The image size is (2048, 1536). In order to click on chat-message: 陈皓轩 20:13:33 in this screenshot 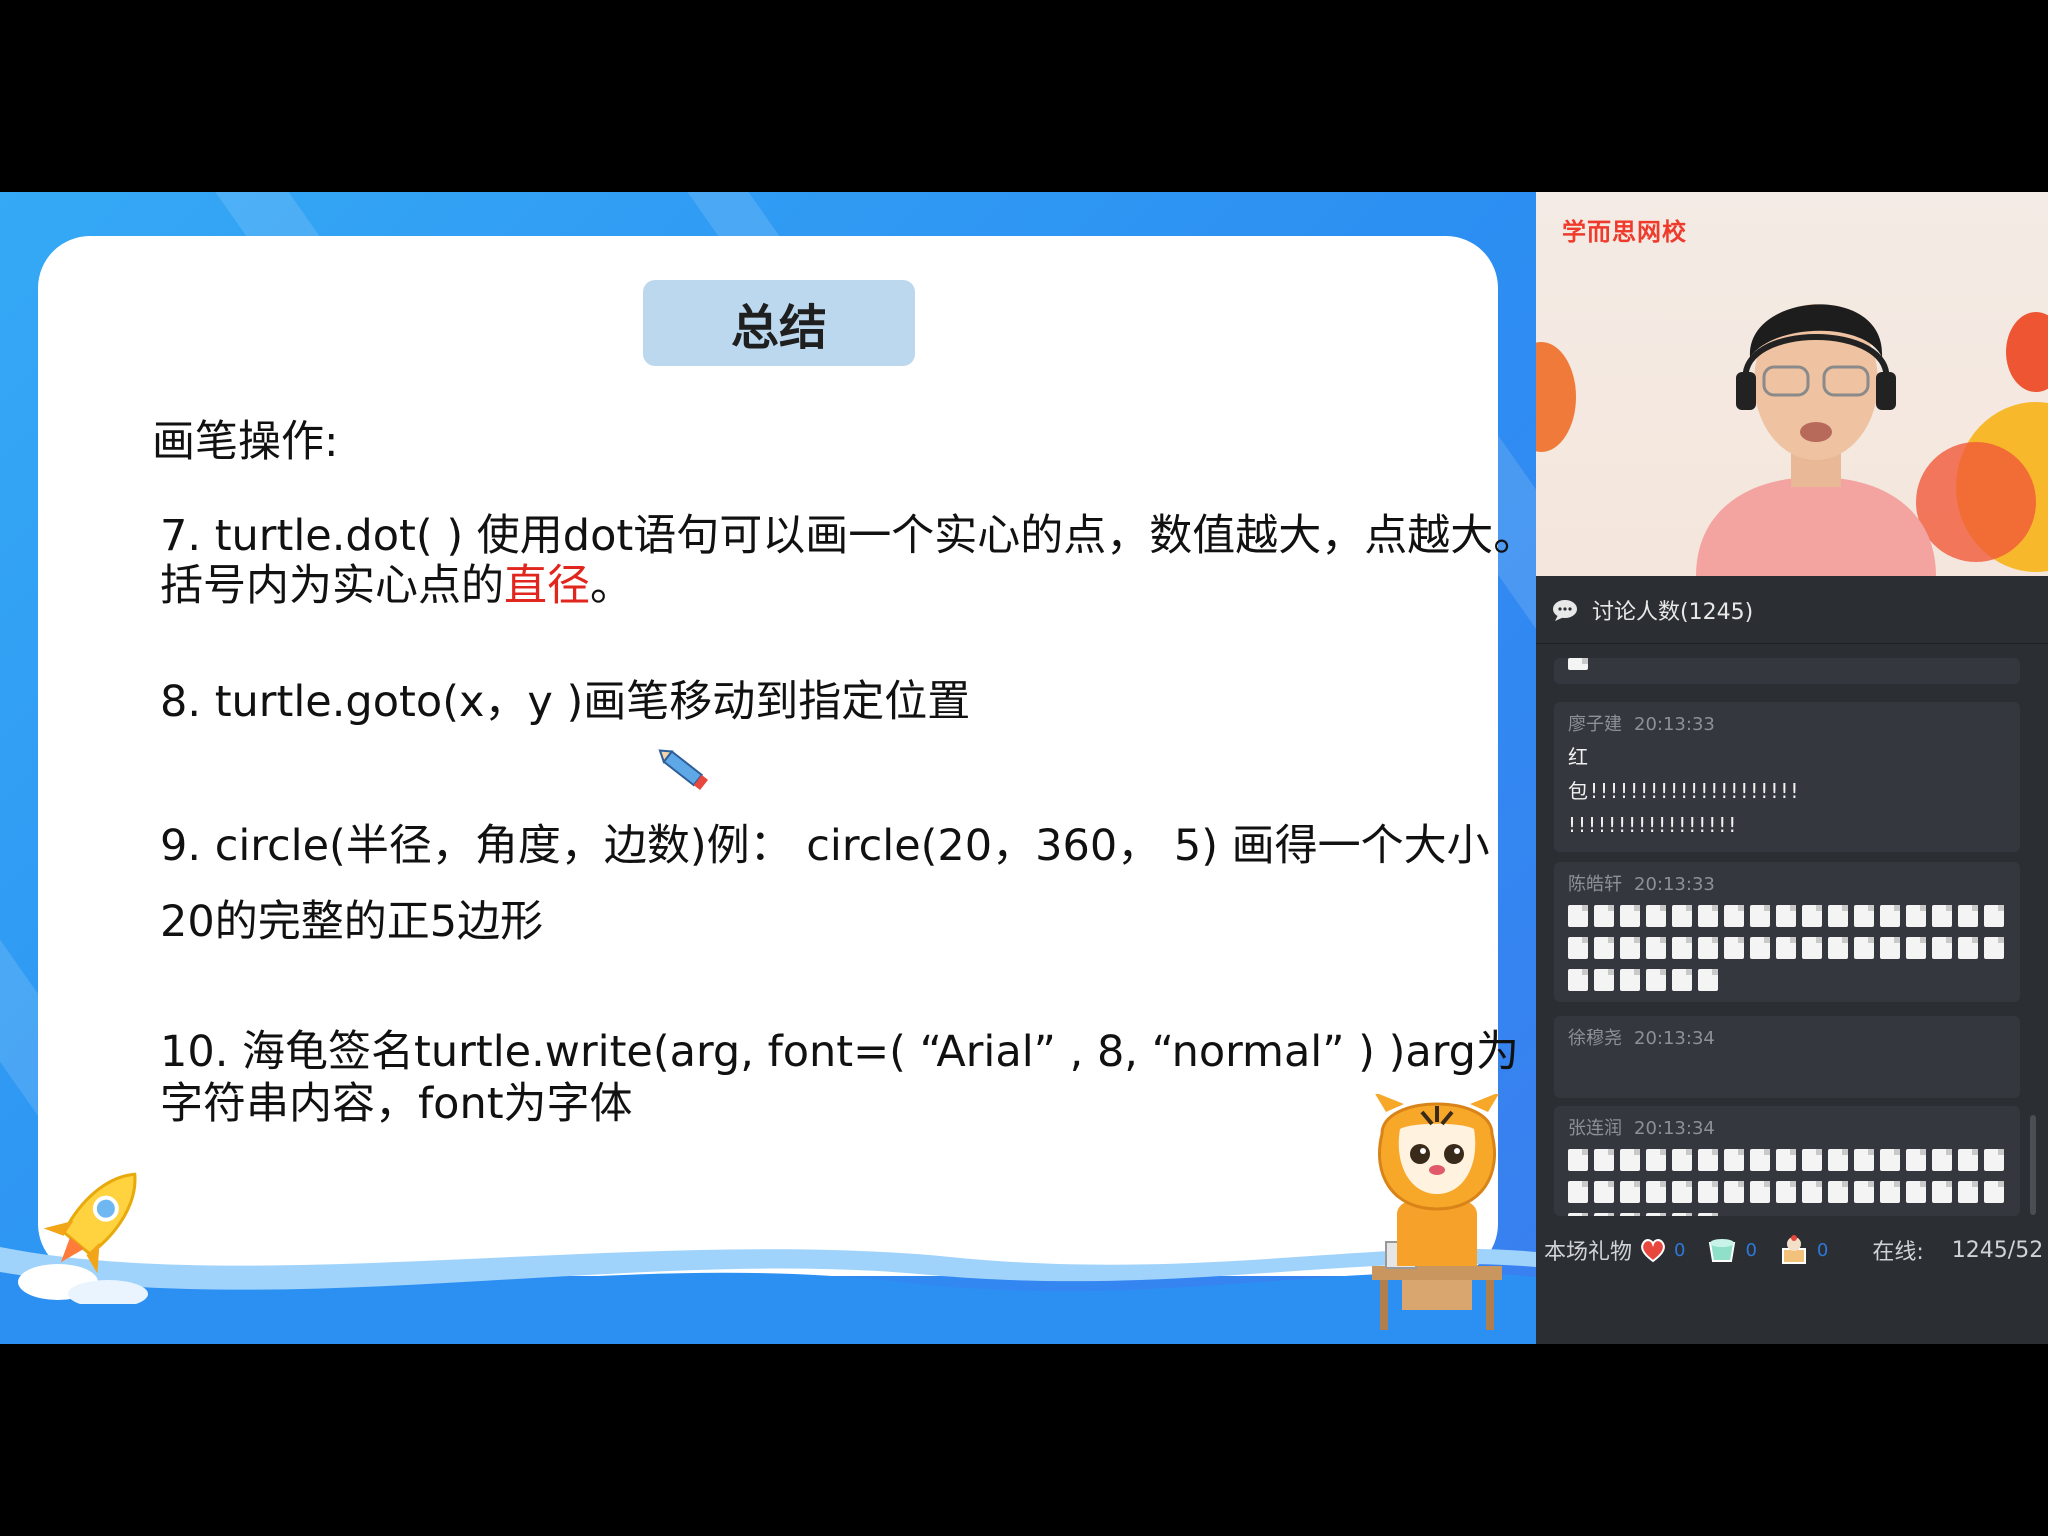, I will do `click(1787, 932)`.